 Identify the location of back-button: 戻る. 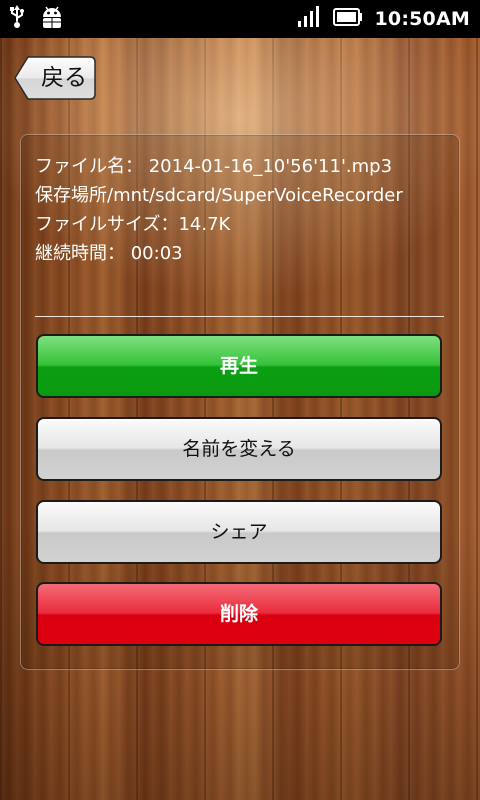
(55, 78).